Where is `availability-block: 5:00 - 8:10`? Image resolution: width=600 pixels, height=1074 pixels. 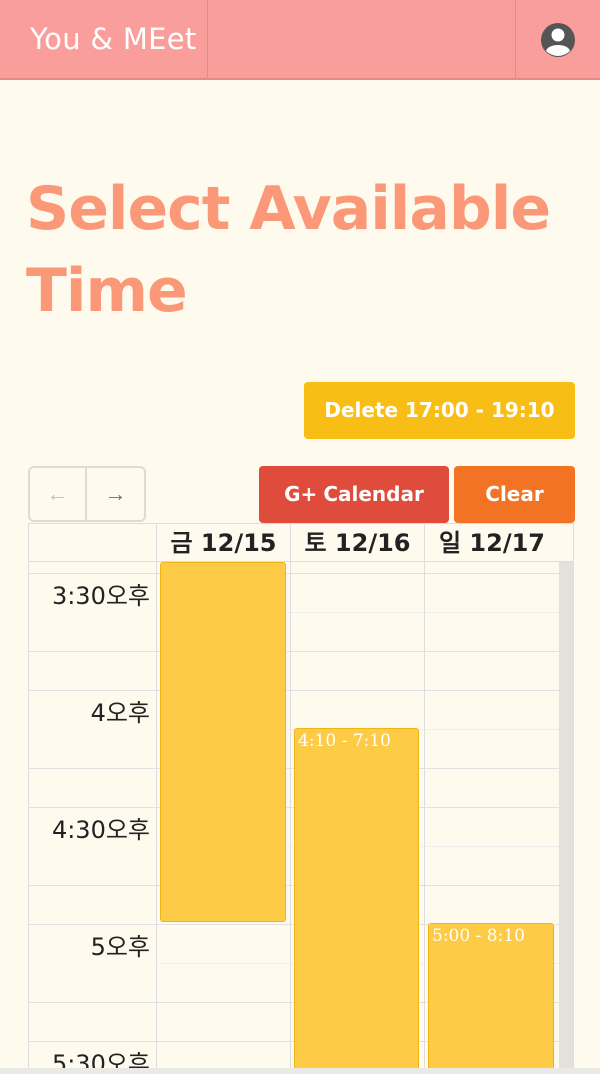
availability-block: 5:00 - 8:10 is located at coordinates (491, 998).